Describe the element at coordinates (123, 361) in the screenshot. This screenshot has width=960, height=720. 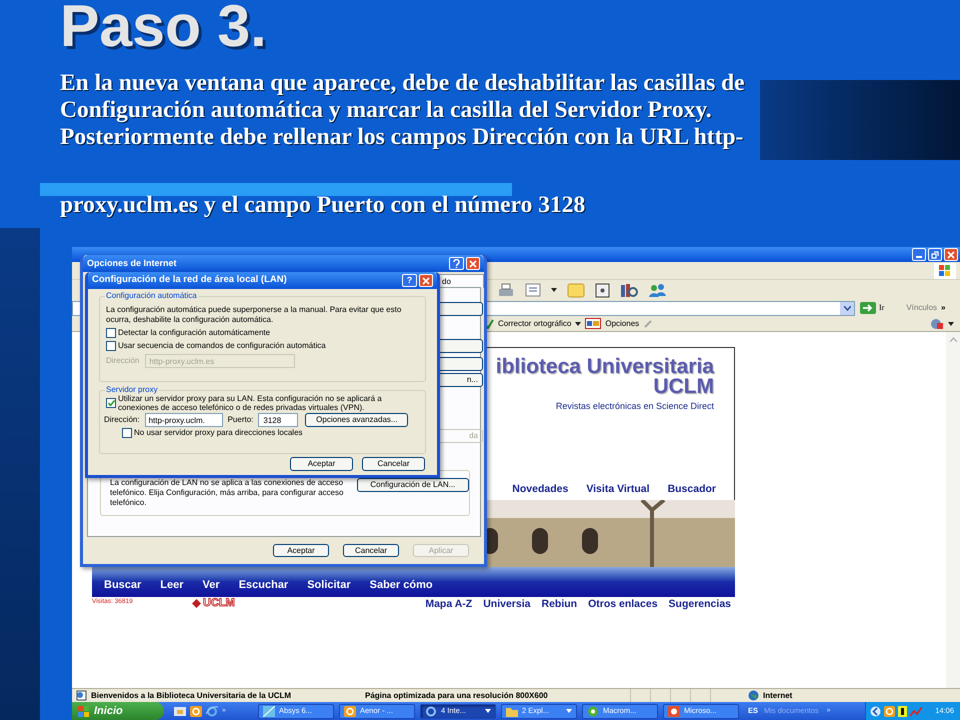
I see `field-label: Dirección` at that location.